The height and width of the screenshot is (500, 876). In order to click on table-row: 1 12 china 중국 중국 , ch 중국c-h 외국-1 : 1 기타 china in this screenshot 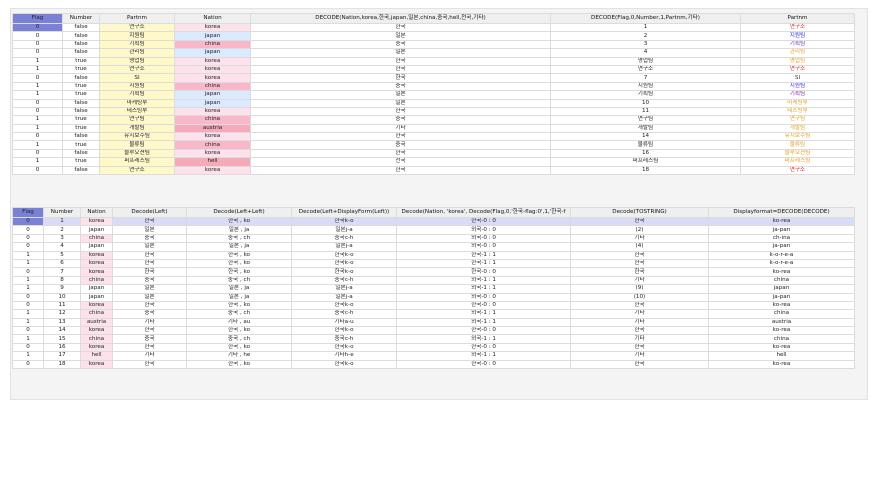, I will do `click(433, 314)`.